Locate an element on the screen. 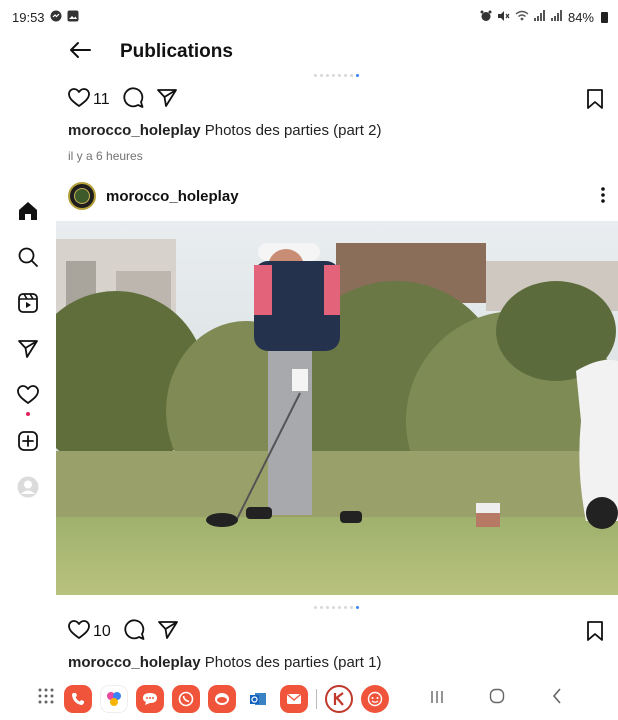 The image size is (618, 720). post-actions: 10 is located at coordinates (337, 632).